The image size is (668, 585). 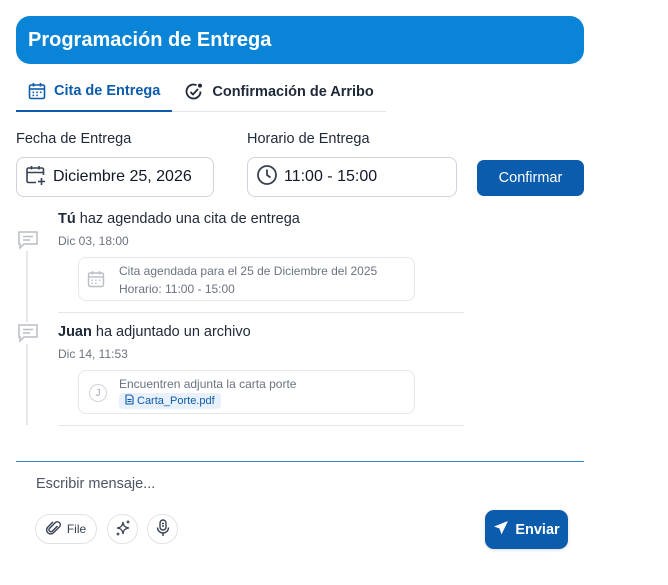 I want to click on appointment-schedule: Horario: 11:00 - 15:00, so click(x=177, y=289).